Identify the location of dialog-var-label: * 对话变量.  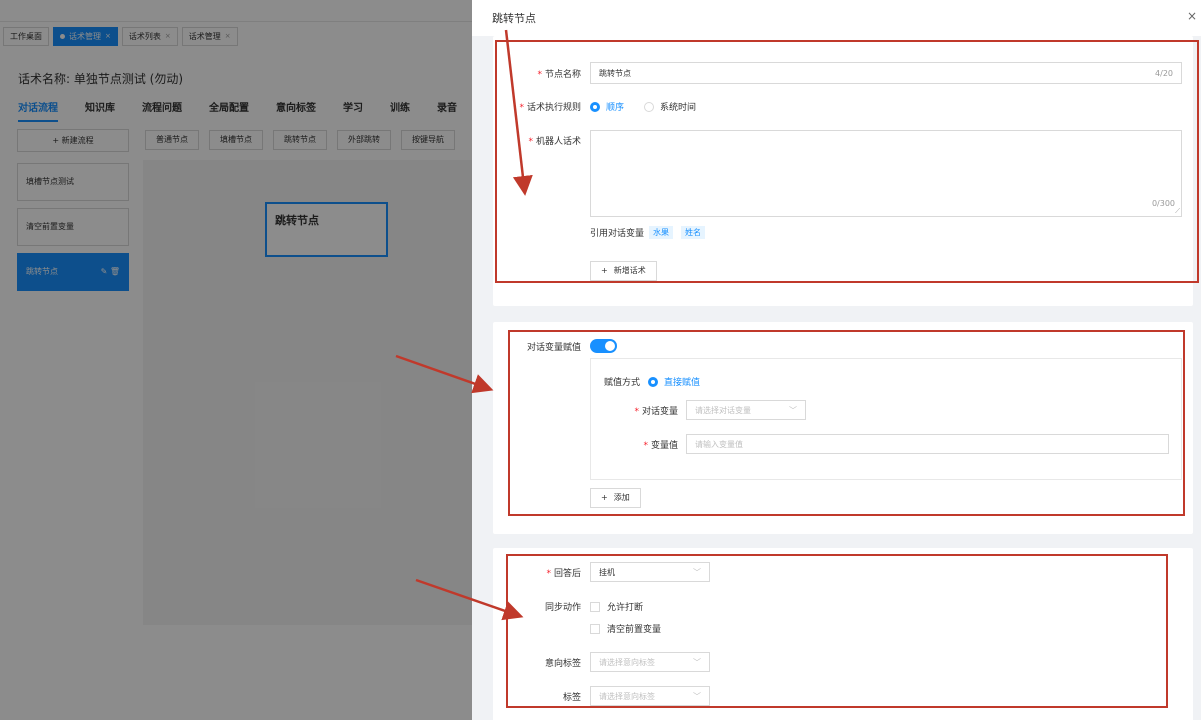
(656, 411).